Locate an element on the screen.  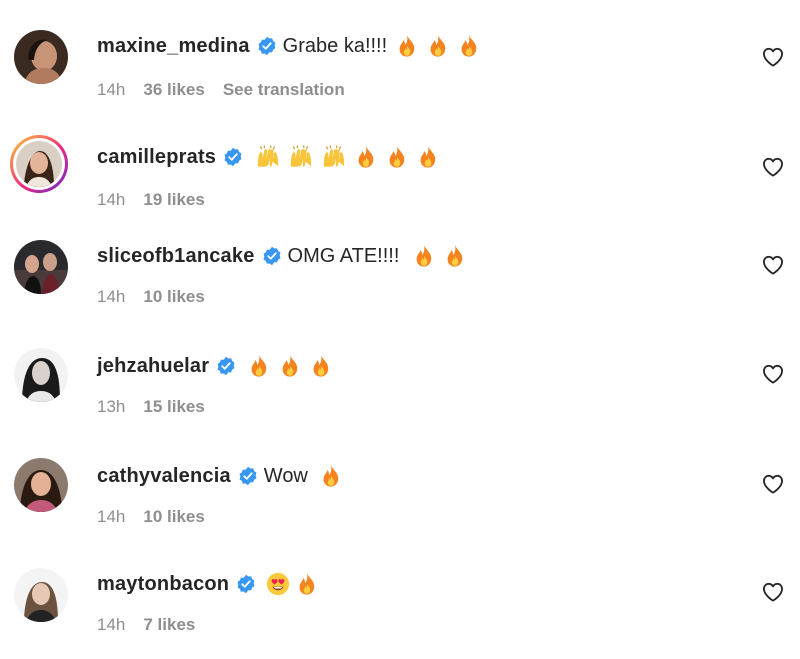
comment-header: camilleprats is located at coordinates (268, 157).